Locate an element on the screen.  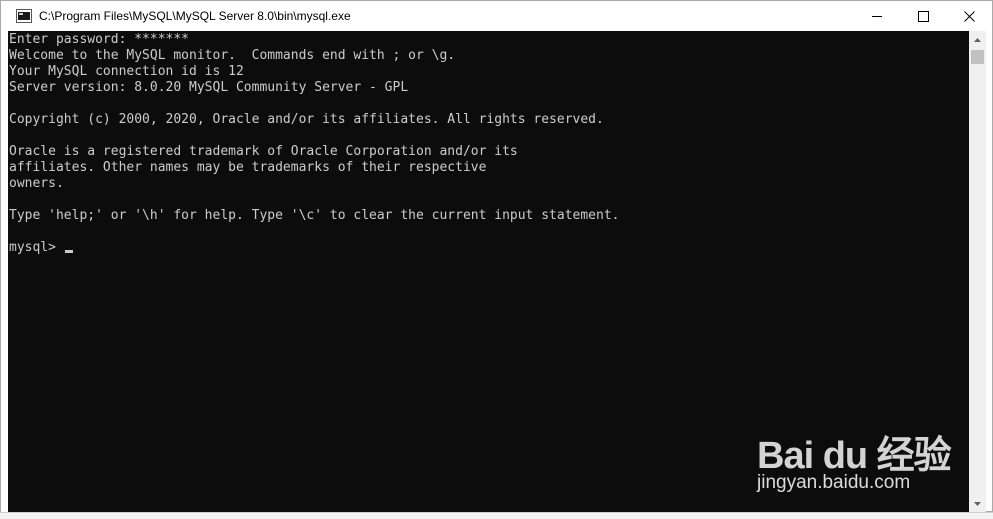
background-page-strip is located at coordinates (496, 515).